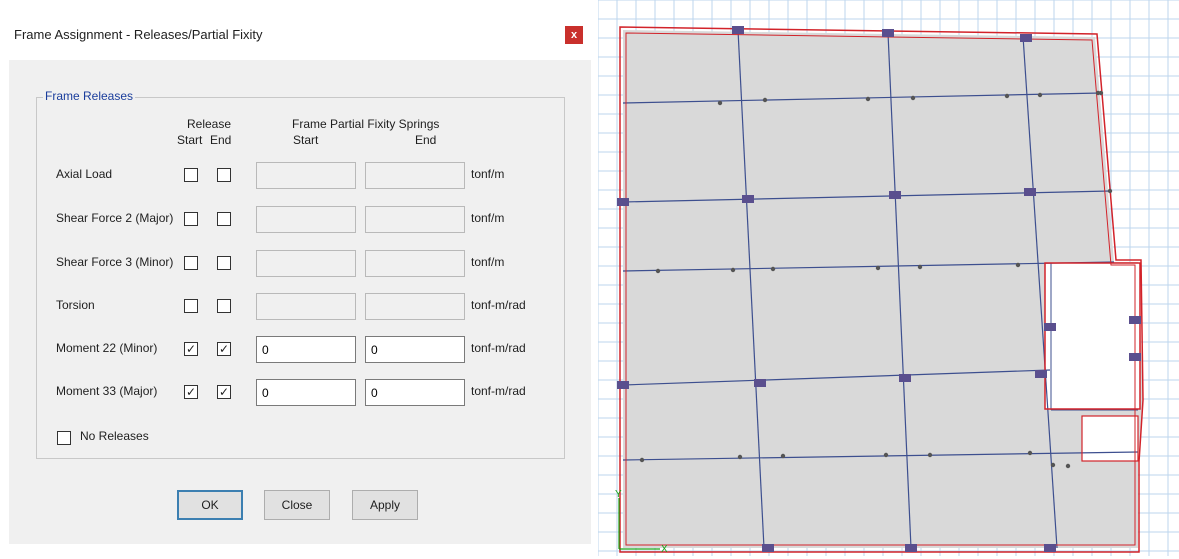 The width and height of the screenshot is (1179, 559). I want to click on header-spring-start: Start, so click(306, 140).